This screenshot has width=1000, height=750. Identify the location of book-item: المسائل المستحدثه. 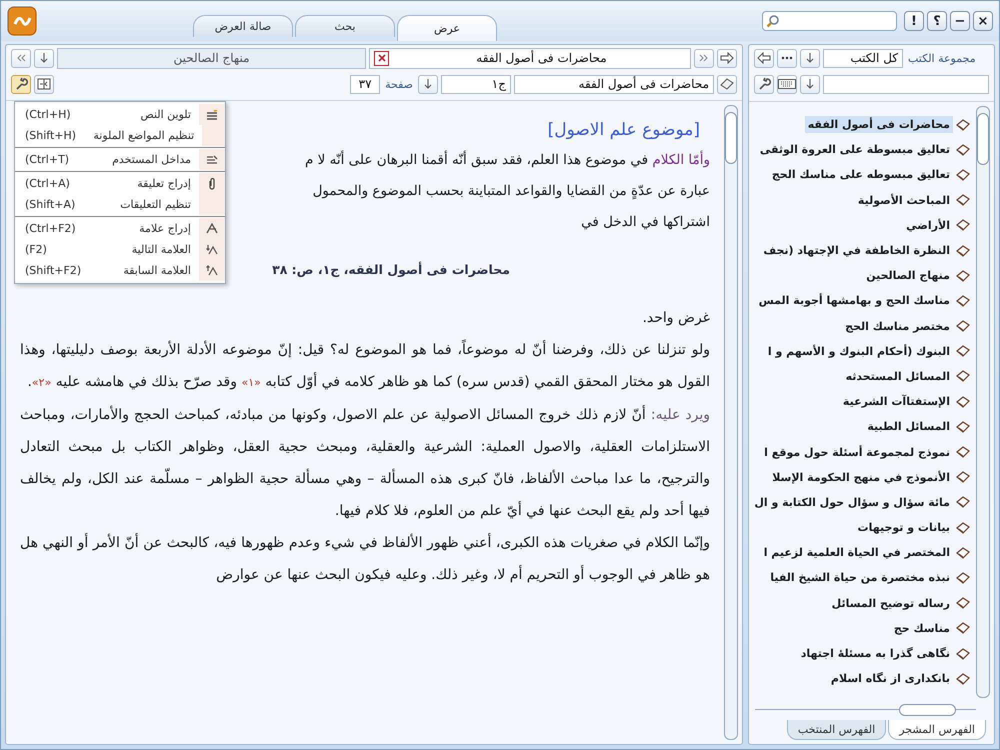
(897, 376).